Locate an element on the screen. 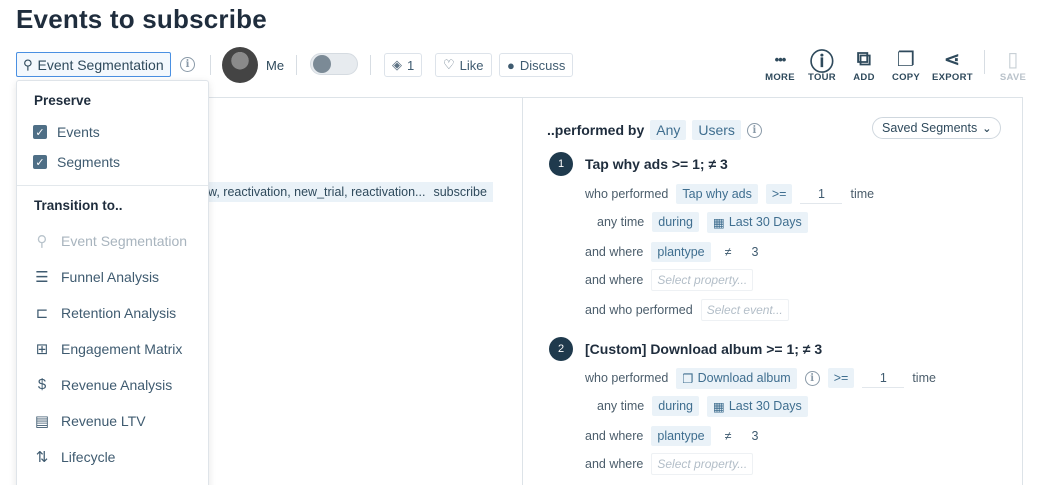 The width and height of the screenshot is (1037, 485). preserve-heading: Preserve is located at coordinates (63, 100).